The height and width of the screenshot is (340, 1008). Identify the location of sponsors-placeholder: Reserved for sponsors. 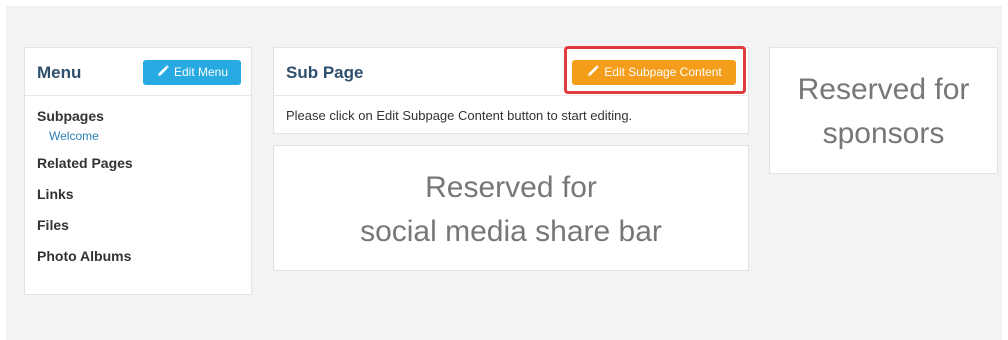
(883, 110).